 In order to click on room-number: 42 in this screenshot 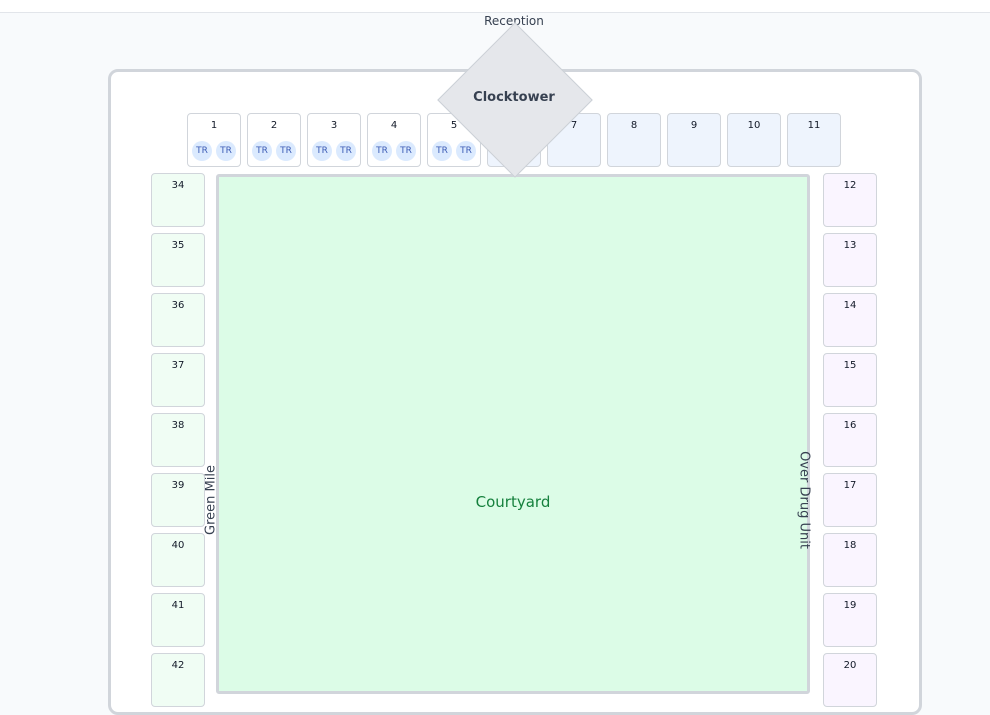, I will do `click(178, 665)`.